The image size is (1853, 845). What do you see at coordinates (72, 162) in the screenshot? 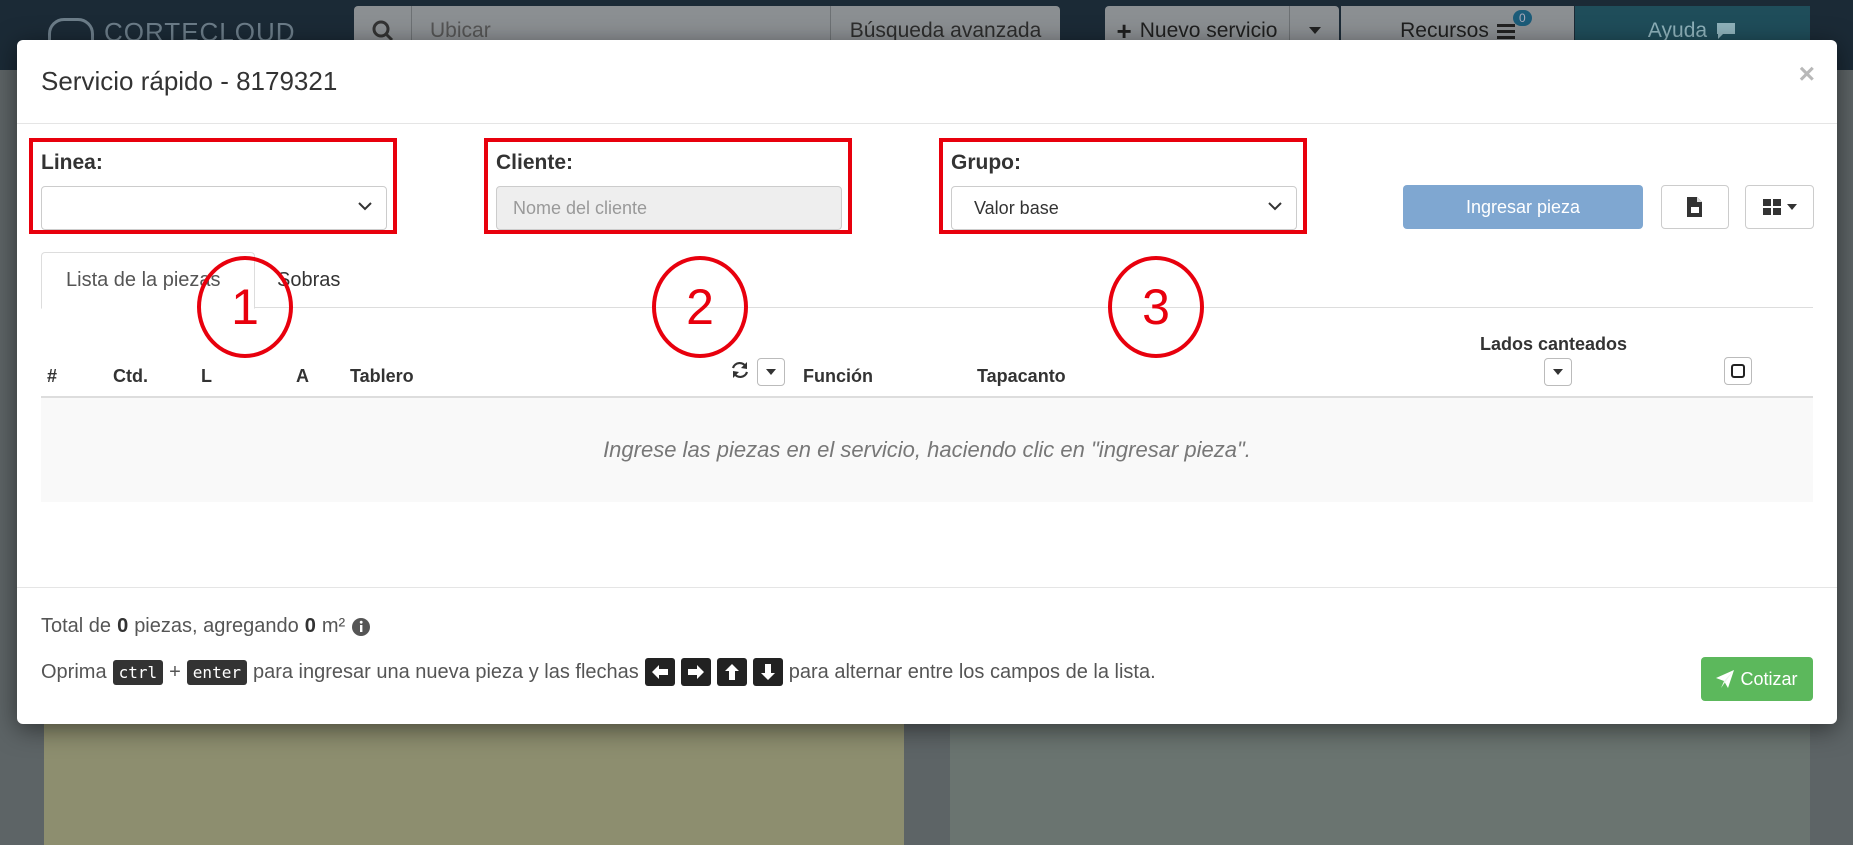
I see `linea-label: Linea:` at bounding box center [72, 162].